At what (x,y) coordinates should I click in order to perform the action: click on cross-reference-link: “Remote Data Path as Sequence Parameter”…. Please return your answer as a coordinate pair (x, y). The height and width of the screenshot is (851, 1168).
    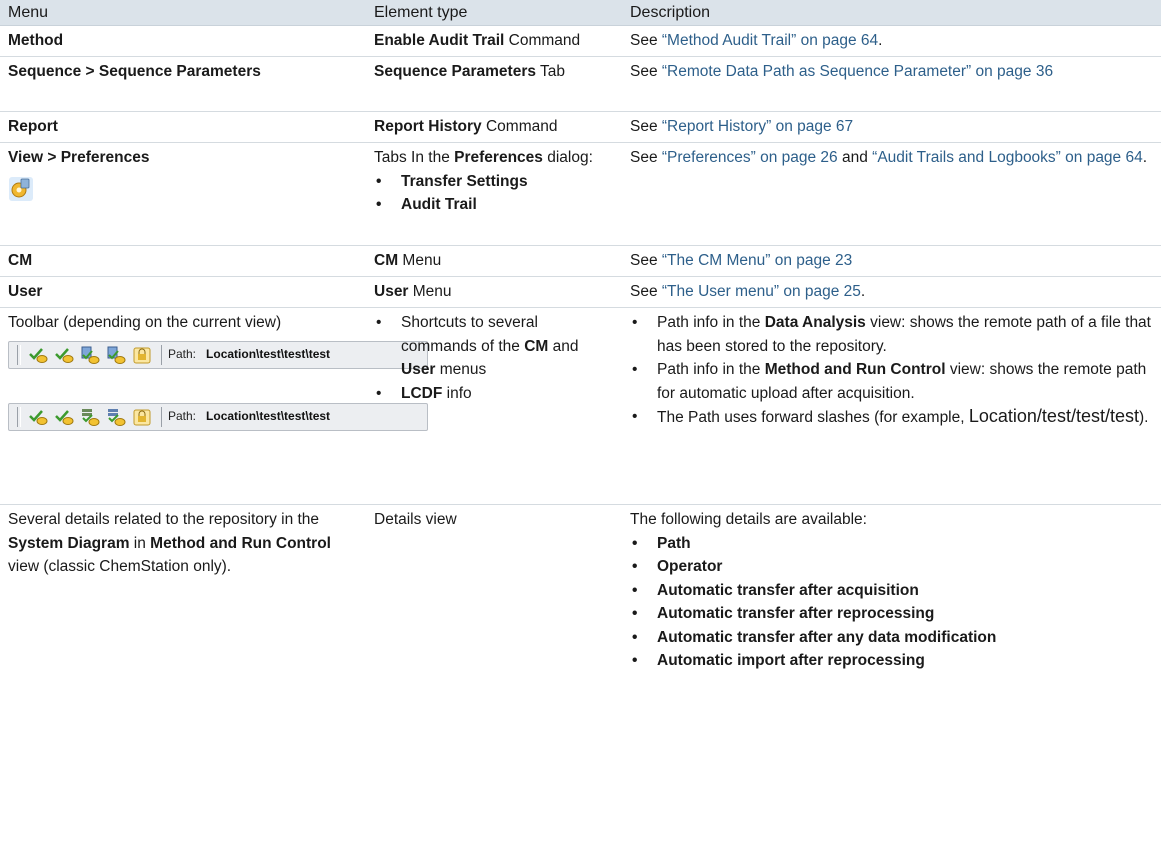
    Looking at the image, I should click on (857, 71).